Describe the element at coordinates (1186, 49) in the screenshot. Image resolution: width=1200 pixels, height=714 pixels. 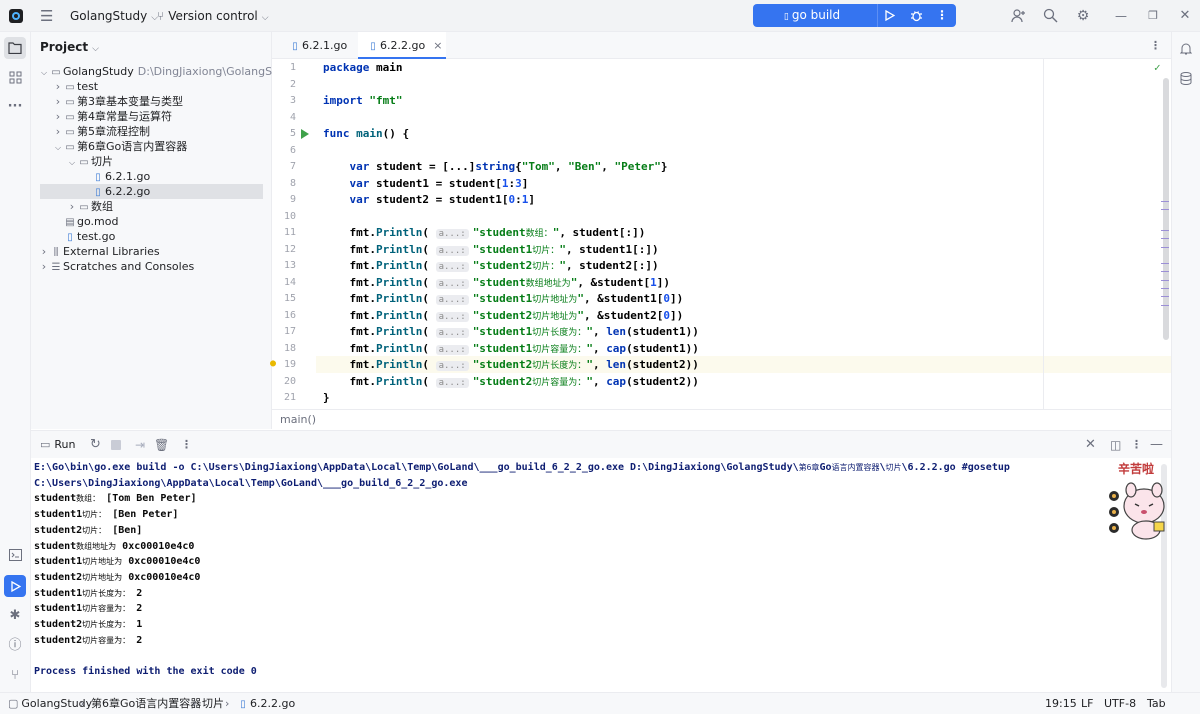
I see `notifications-bell-icon` at that location.